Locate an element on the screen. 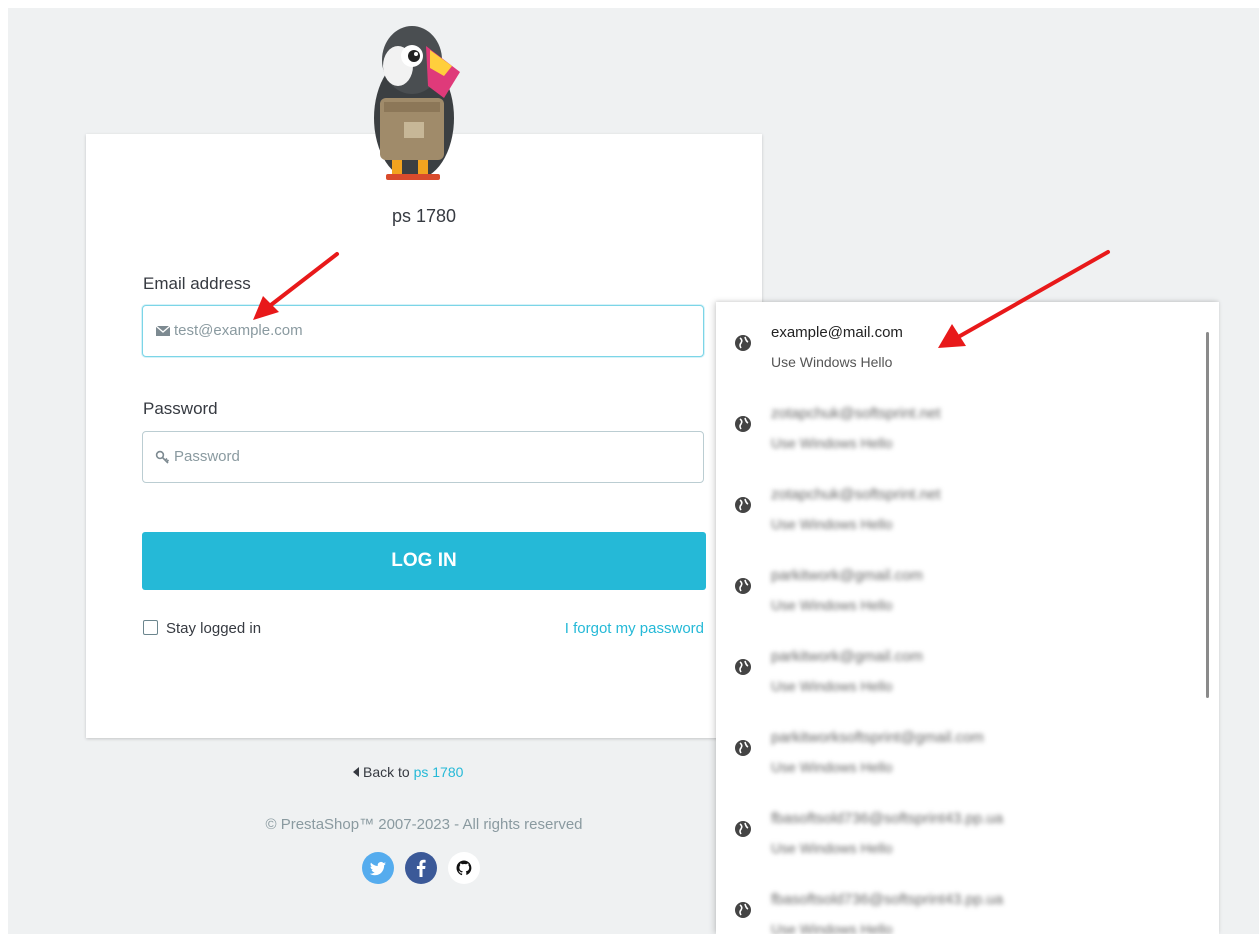  stay-logged-in-label: Stay logged in is located at coordinates (214, 628).